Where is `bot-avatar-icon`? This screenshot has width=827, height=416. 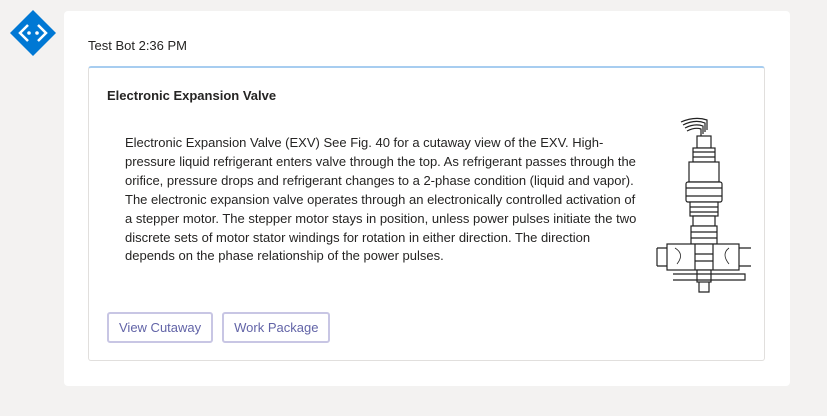
bot-avatar-icon is located at coordinates (33, 33).